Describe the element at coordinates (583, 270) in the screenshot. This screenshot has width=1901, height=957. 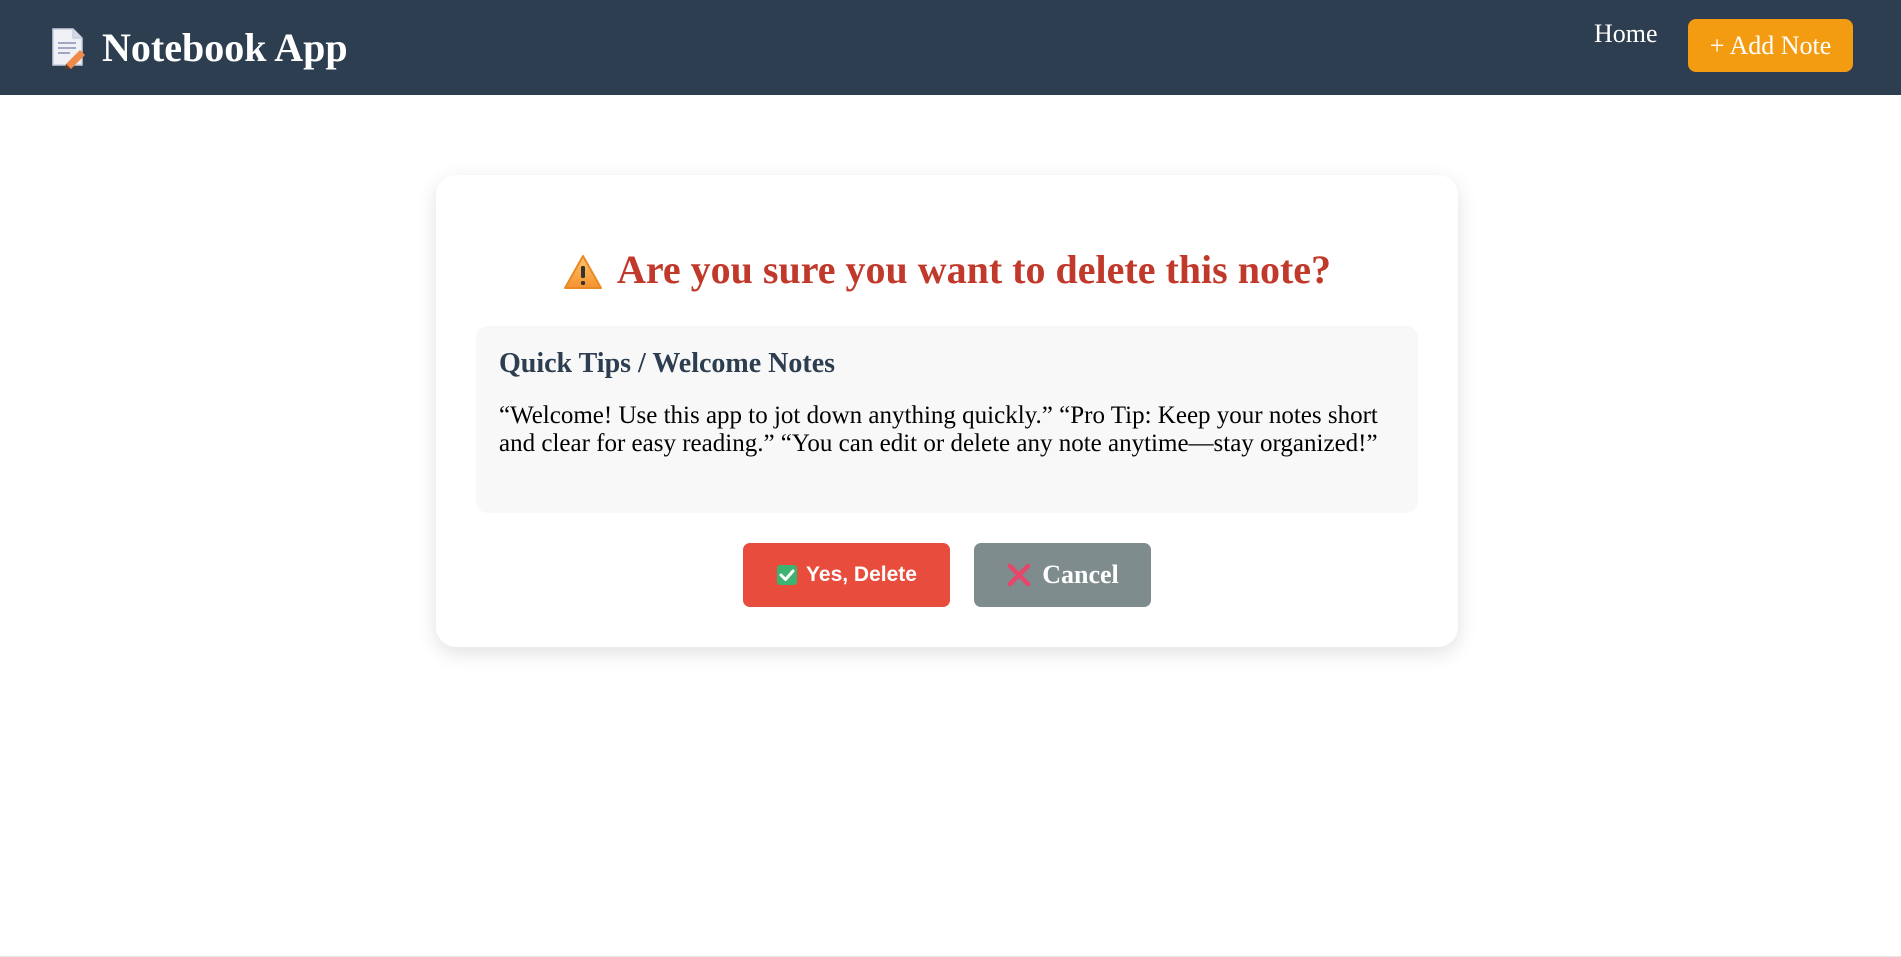
I see `warning-icon` at that location.